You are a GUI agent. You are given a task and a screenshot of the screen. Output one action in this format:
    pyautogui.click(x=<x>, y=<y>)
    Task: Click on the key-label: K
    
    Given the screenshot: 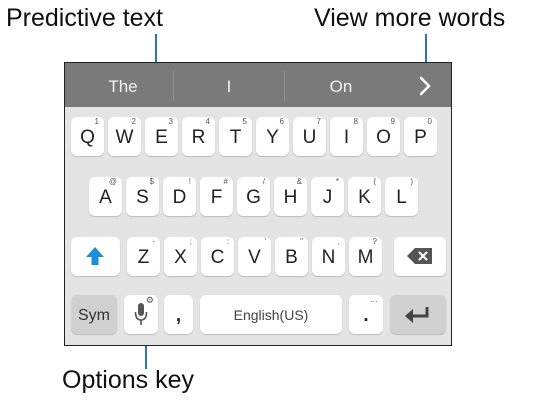 What is the action you would take?
    pyautogui.click(x=364, y=197)
    